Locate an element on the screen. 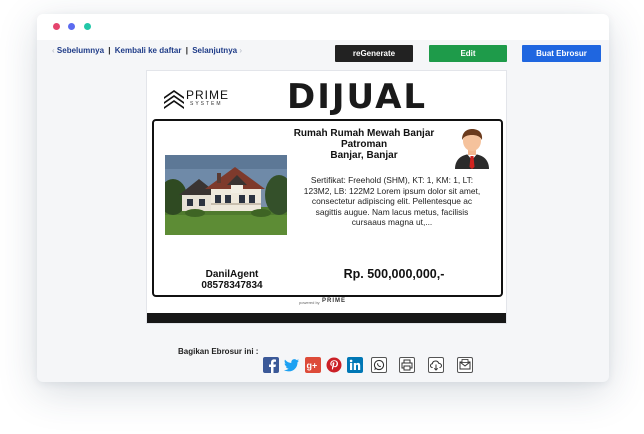 This screenshot has width=644, height=434. agent-name: DanilAgent is located at coordinates (232, 274).